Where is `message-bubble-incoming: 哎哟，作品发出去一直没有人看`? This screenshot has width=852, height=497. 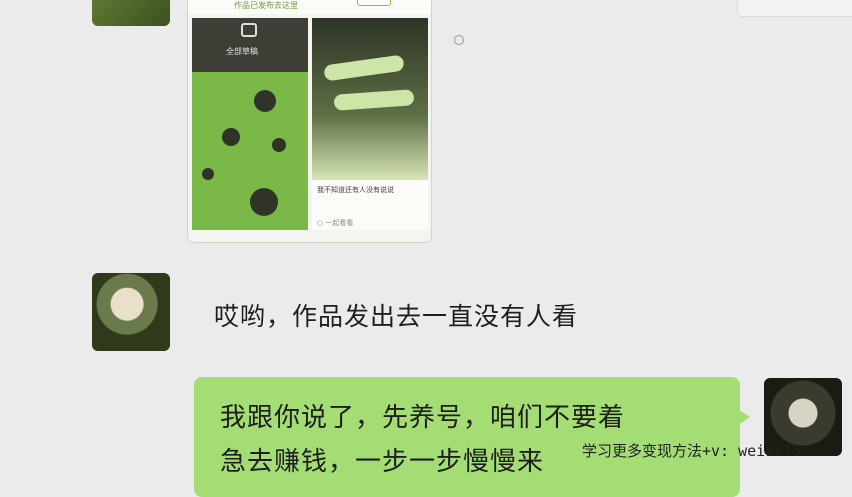 message-bubble-incoming: 哎哟，作品发出去一直没有人看 is located at coordinates (436, 316).